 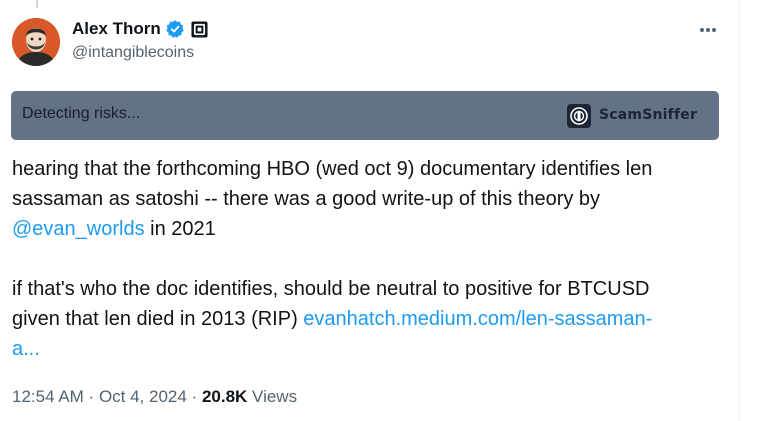 I want to click on avatar, so click(x=36, y=42).